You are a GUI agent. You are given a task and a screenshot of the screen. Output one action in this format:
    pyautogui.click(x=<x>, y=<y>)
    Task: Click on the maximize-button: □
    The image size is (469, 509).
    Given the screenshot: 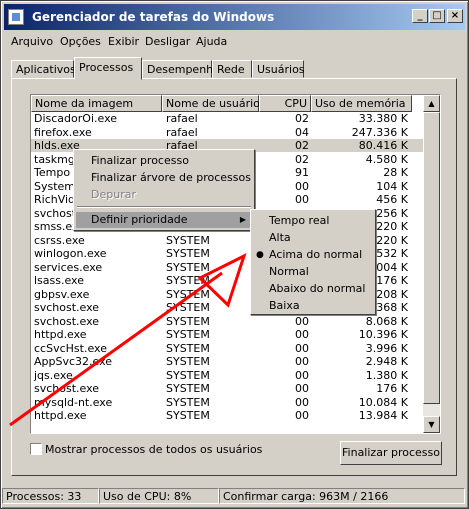 What is the action you would take?
    pyautogui.click(x=437, y=16)
    